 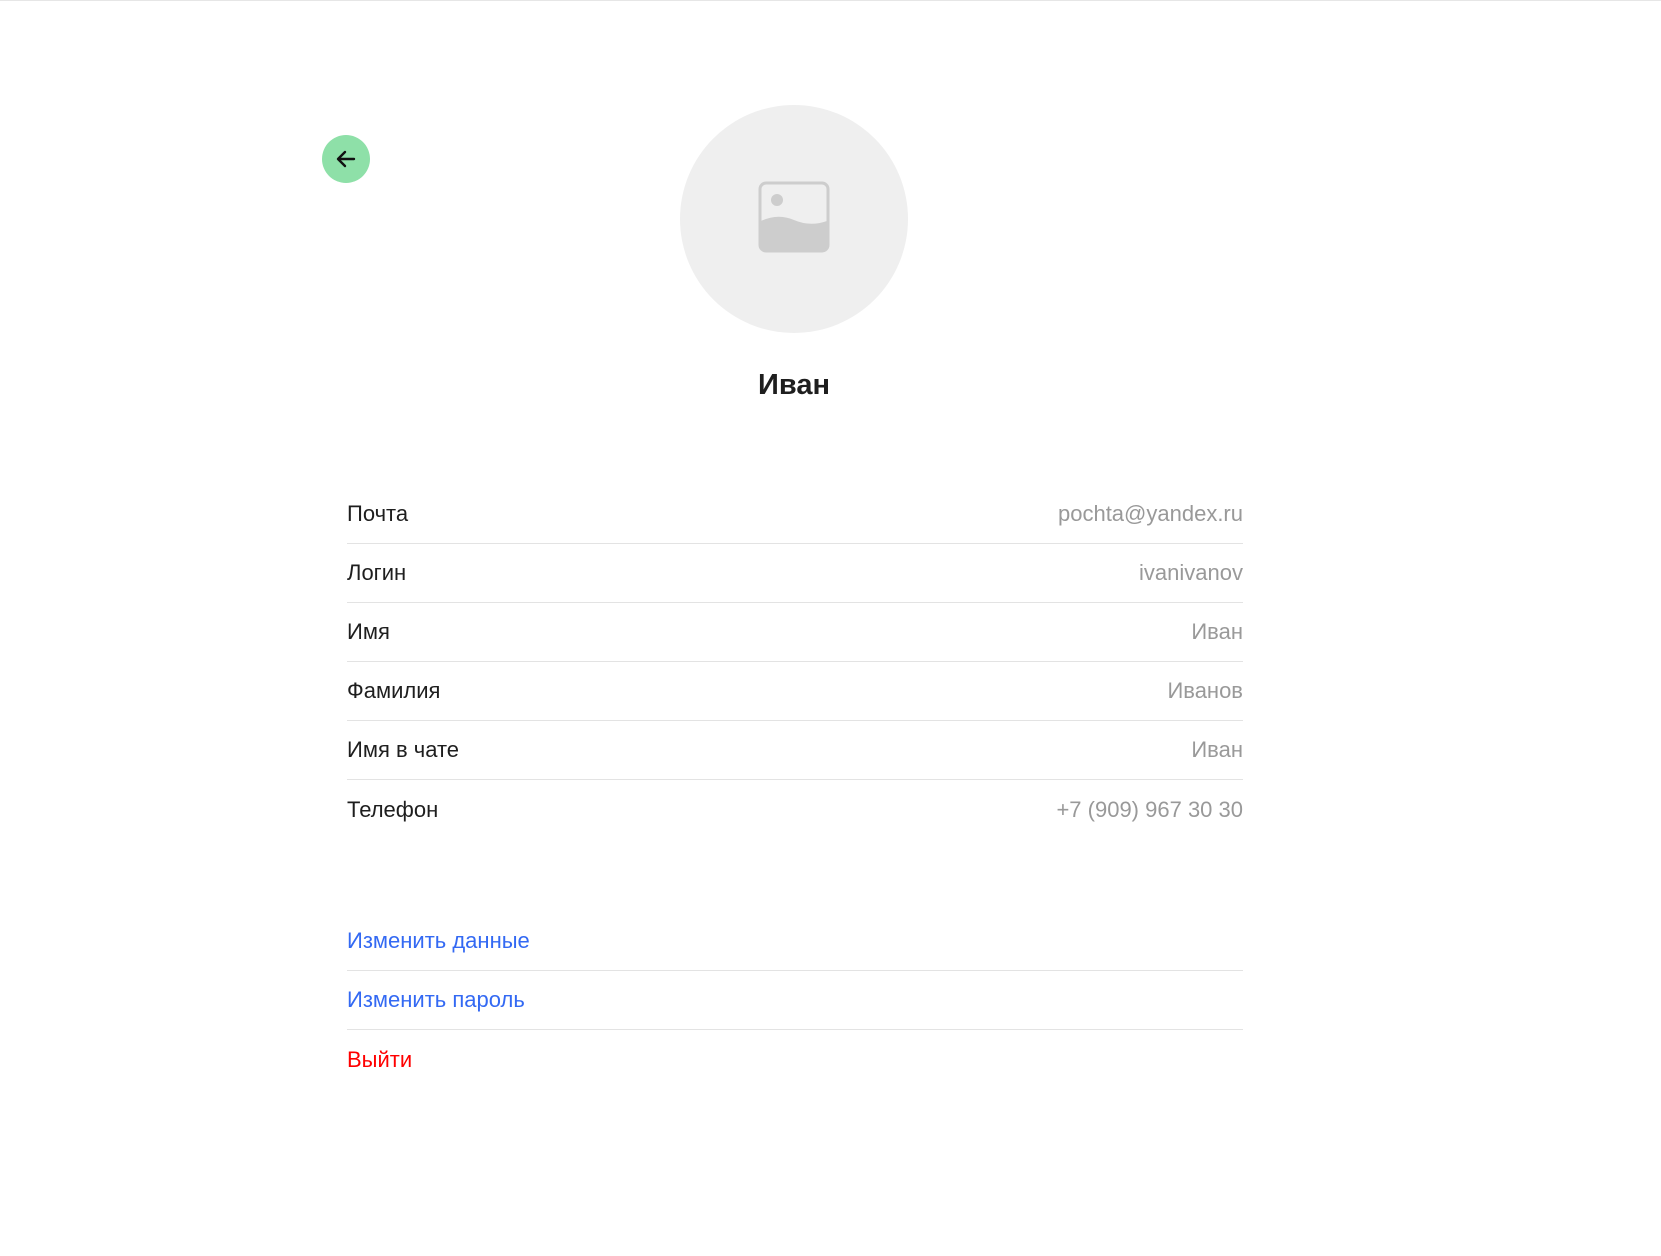 What do you see at coordinates (436, 1000) in the screenshot?
I see `edit-password-link: Изменить пароль` at bounding box center [436, 1000].